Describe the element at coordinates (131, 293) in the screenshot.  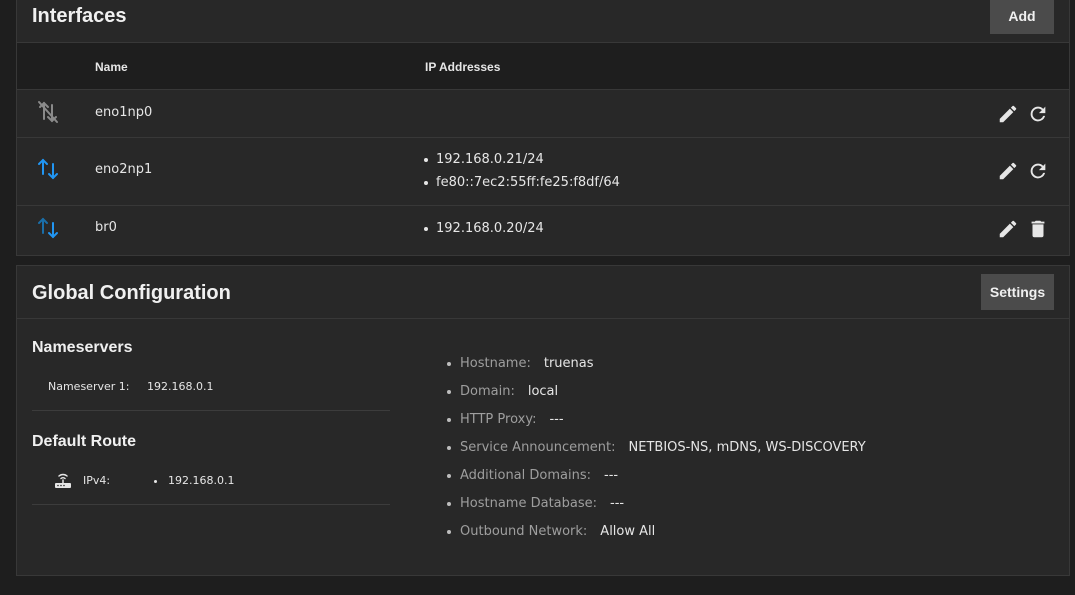
I see `global-configuration-title: Global Configuration` at that location.